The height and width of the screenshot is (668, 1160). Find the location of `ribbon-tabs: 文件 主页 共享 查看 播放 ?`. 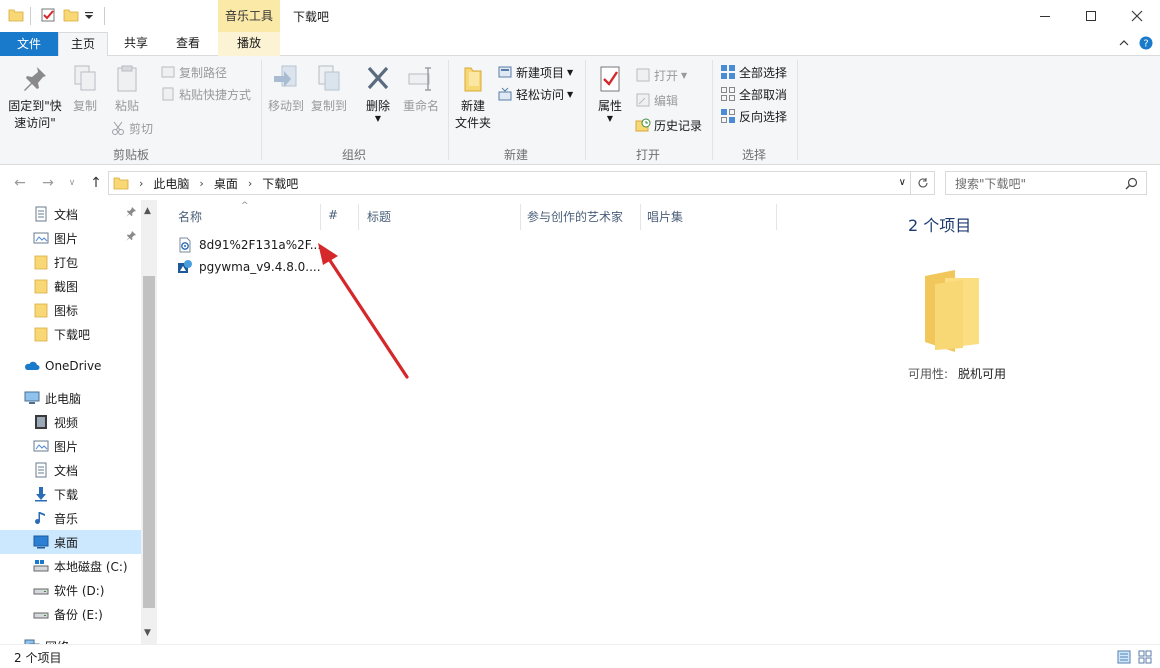

ribbon-tabs: 文件 主页 共享 查看 播放 ? is located at coordinates (580, 44).